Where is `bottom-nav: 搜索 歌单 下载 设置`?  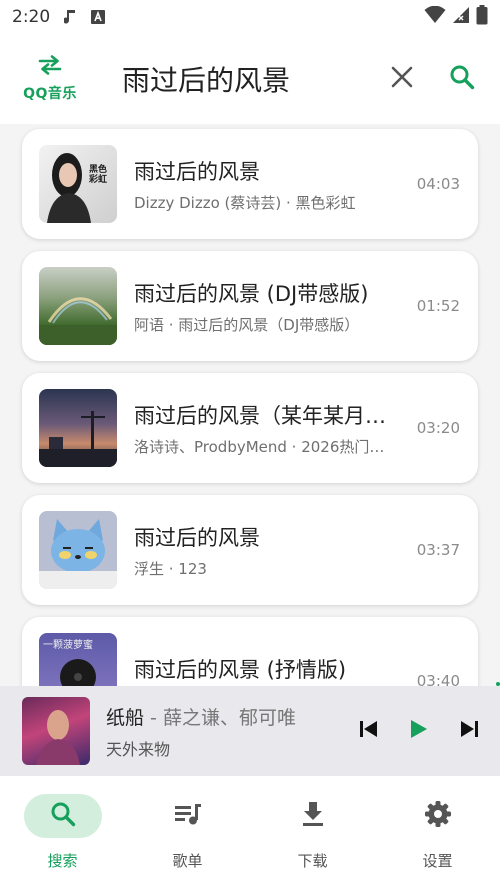 bottom-nav: 搜索 歌单 下载 设置 is located at coordinates (250, 832).